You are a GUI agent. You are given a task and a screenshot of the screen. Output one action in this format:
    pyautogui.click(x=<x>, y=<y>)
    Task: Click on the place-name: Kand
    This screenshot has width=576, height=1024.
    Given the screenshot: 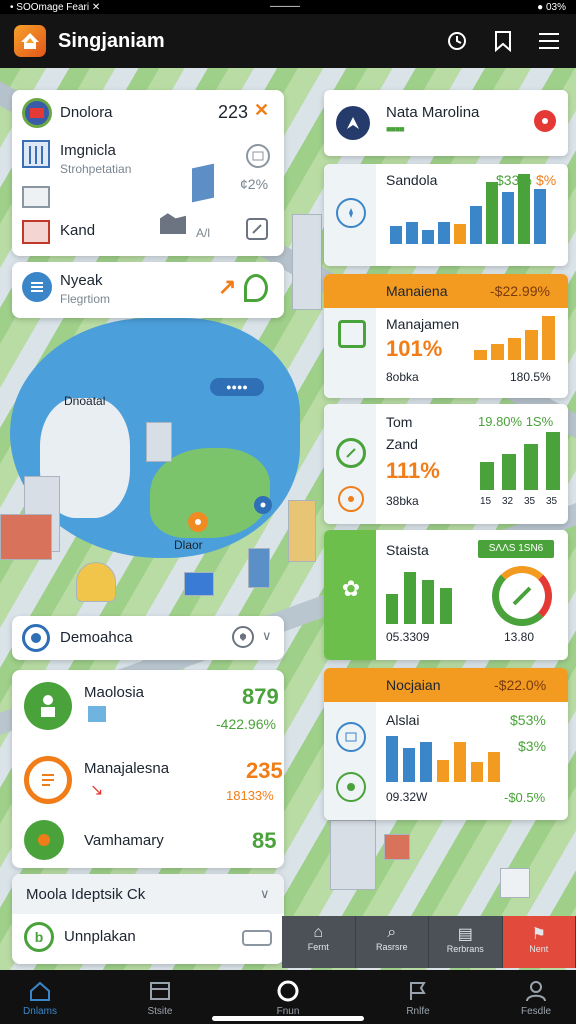 What is the action you would take?
    pyautogui.click(x=77, y=230)
    